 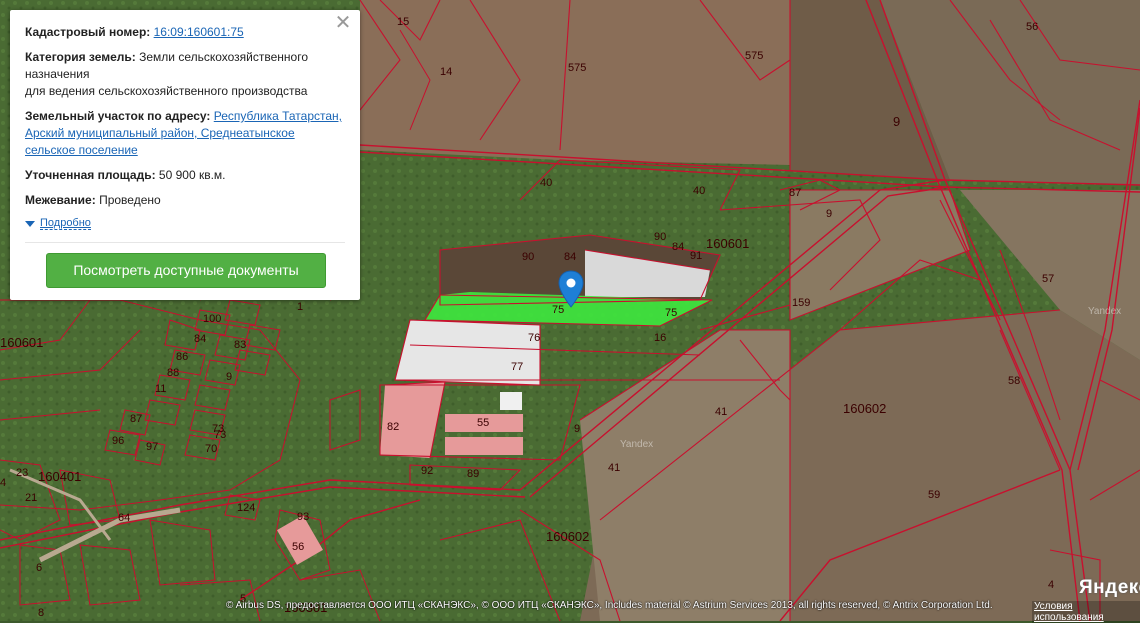 I want to click on plot-label: 91, so click(x=696, y=256).